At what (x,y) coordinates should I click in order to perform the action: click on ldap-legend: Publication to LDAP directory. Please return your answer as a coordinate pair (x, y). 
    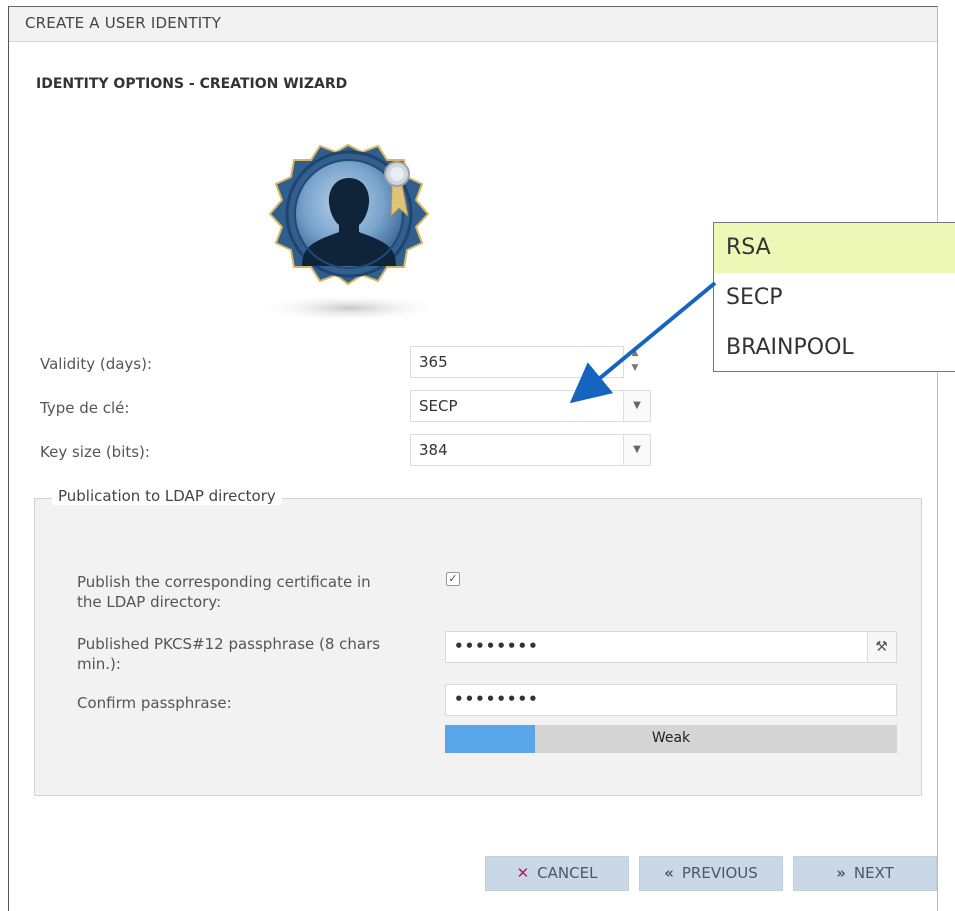
    Looking at the image, I should click on (167, 496).